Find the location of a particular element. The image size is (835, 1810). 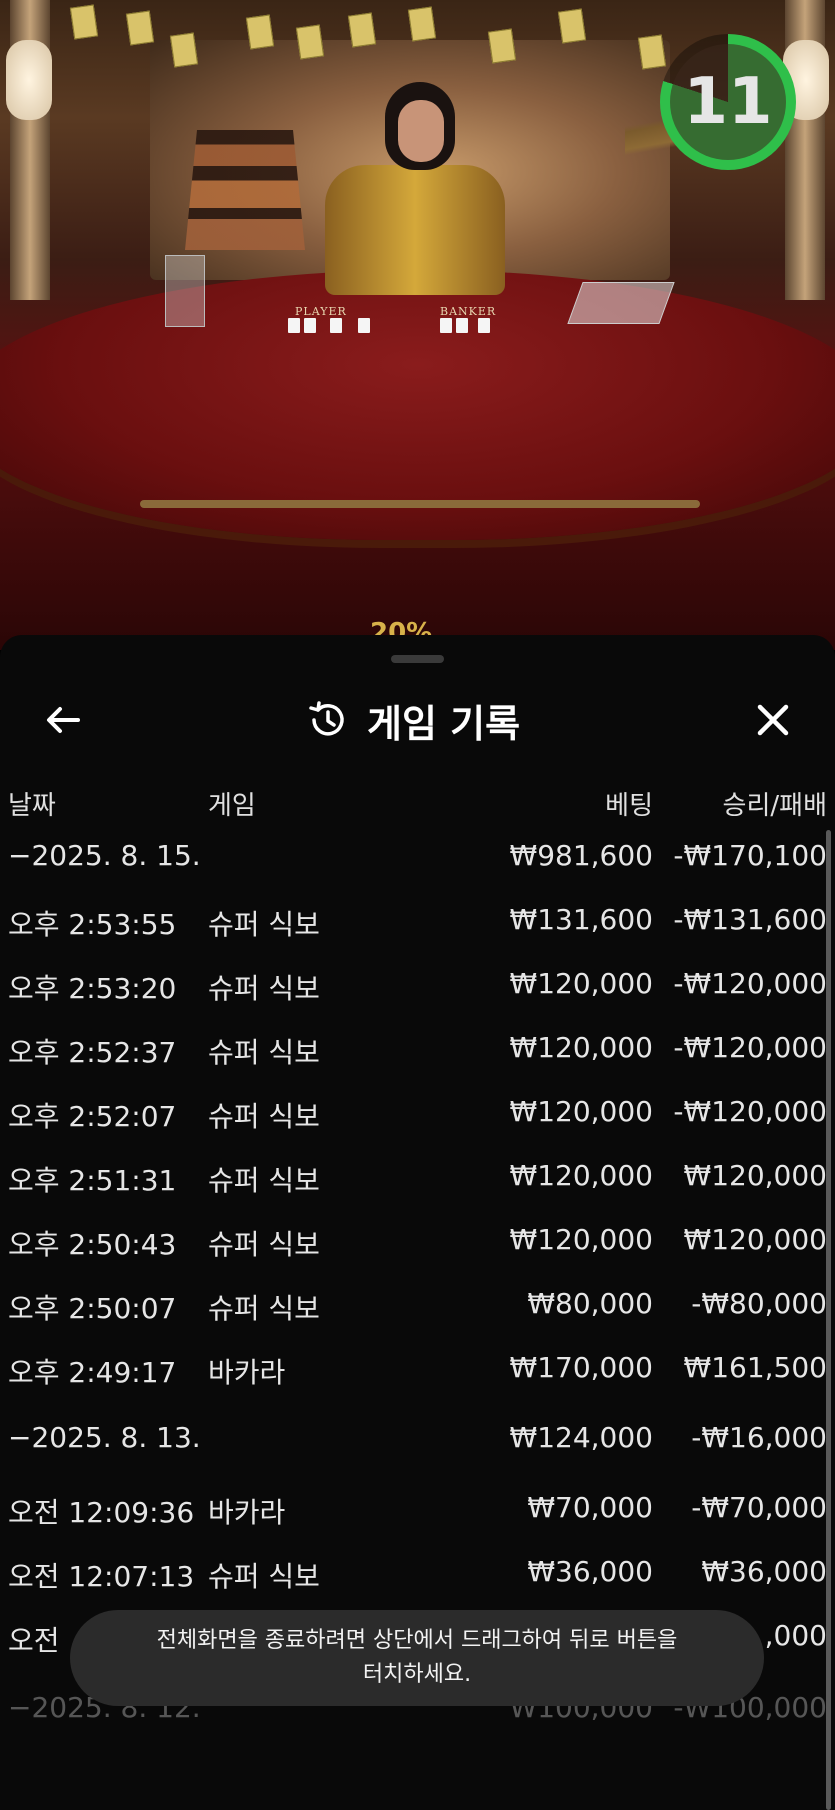

date-group-row: −2025. 8. 13. ₩124,000 -₩16,000 is located at coordinates (417, 1439).